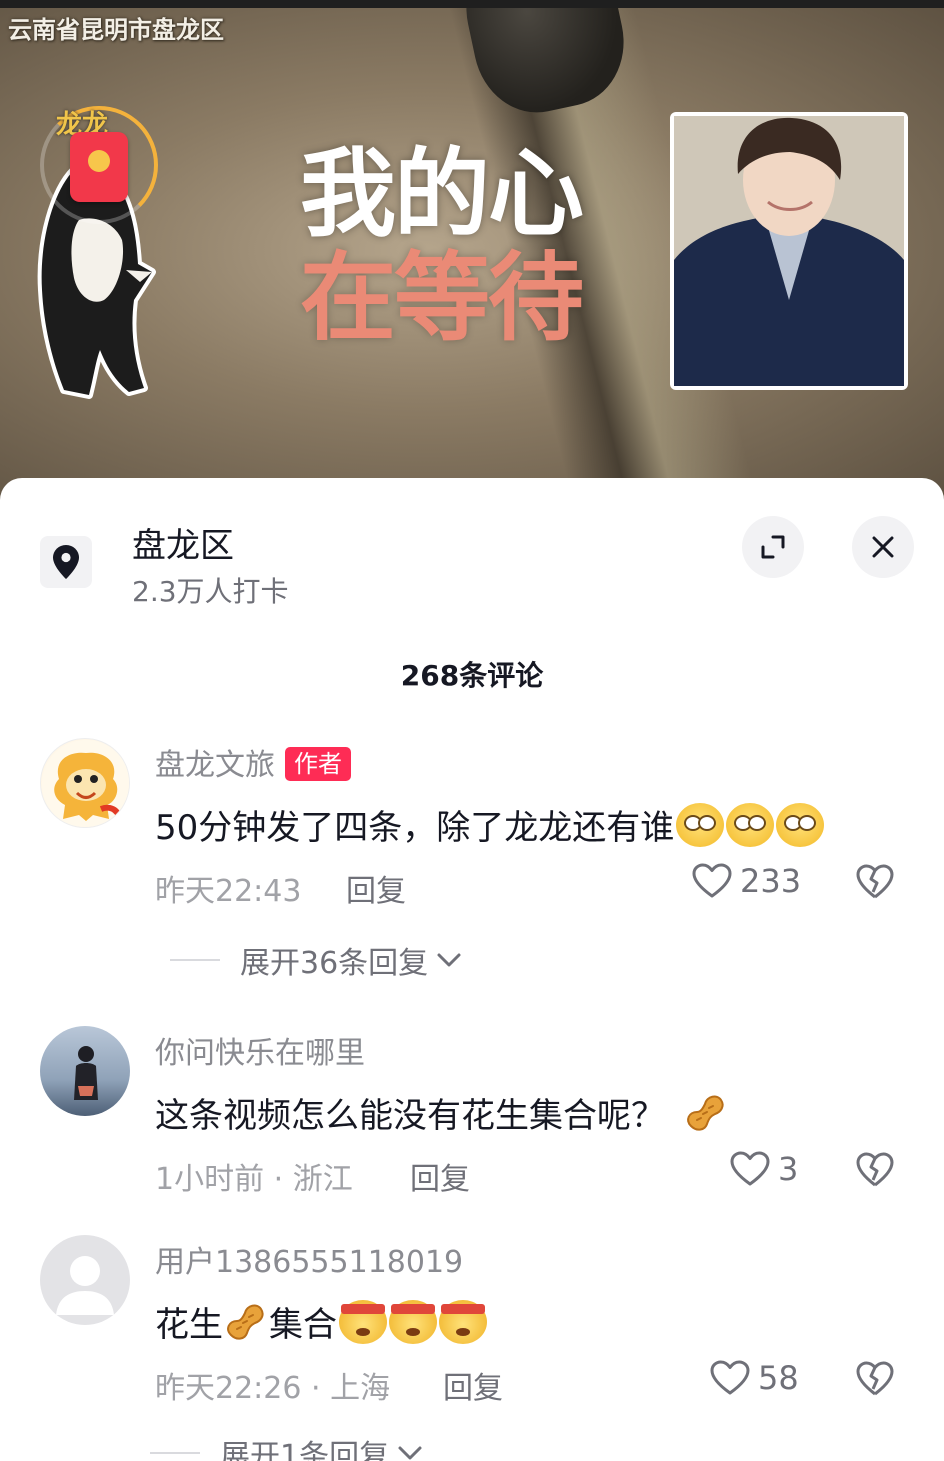  I want to click on comment-username: 你问快乐在哪里, so click(260, 1050).